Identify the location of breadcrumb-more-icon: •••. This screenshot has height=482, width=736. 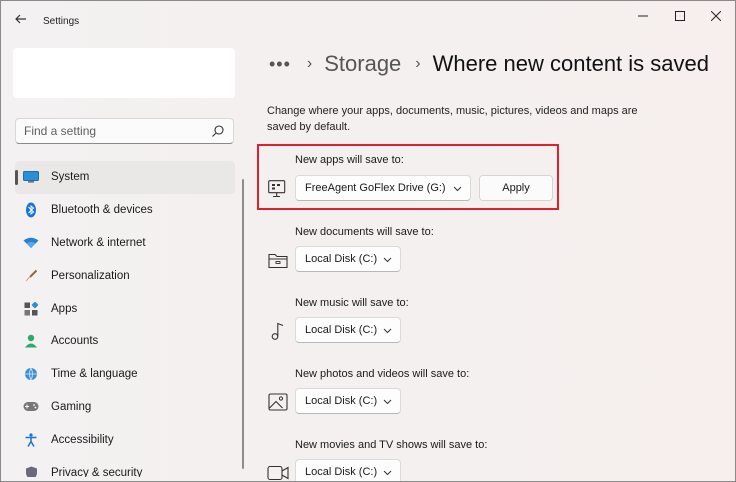
(280, 64).